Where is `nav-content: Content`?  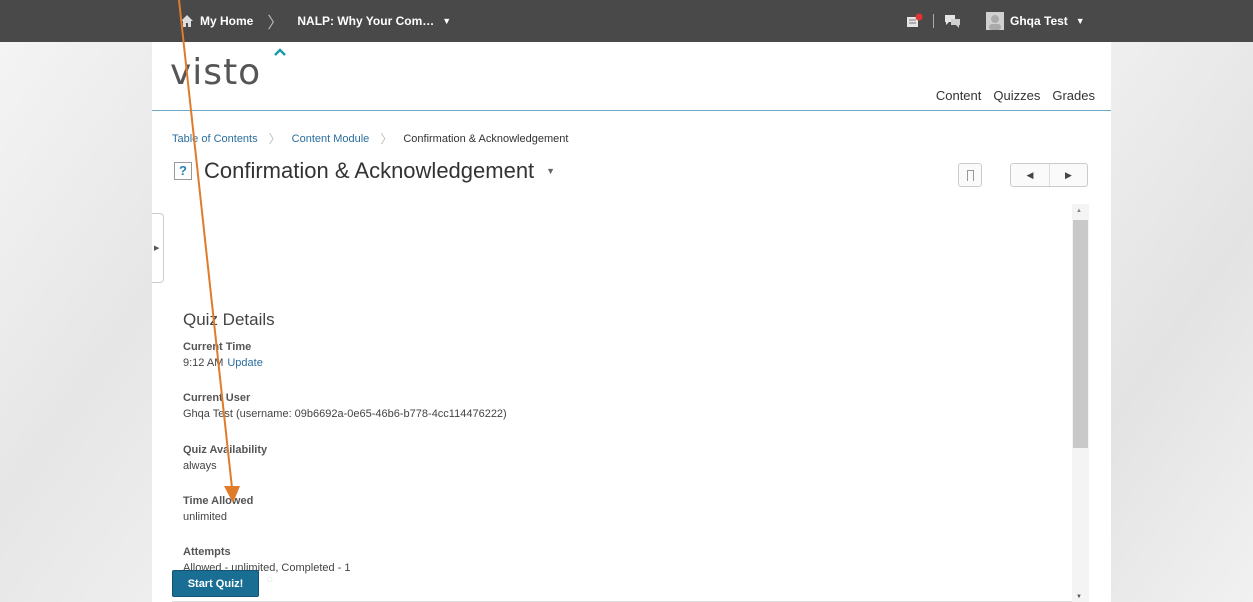
nav-content: Content is located at coordinates (959, 95).